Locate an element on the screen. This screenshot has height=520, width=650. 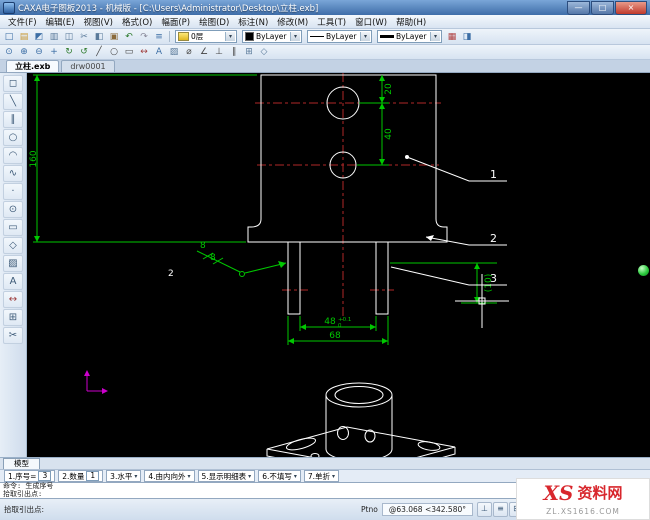
line-tool-icon: ╱ is located at coordinates (99, 52).